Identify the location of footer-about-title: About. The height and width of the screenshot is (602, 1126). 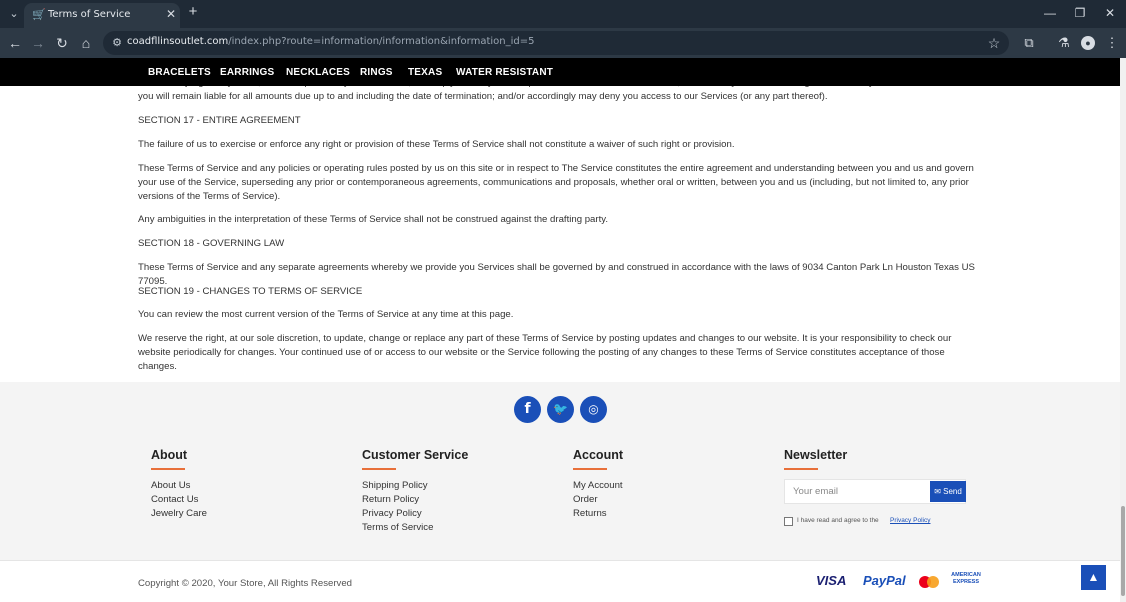
(169, 455).